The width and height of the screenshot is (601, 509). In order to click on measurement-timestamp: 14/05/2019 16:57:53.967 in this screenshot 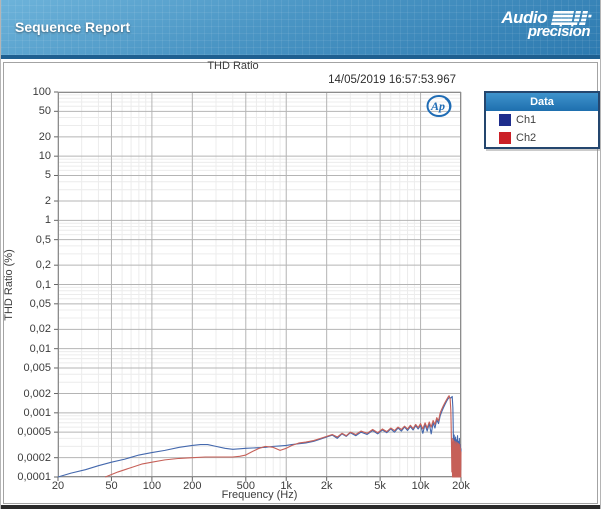, I will do `click(392, 80)`.